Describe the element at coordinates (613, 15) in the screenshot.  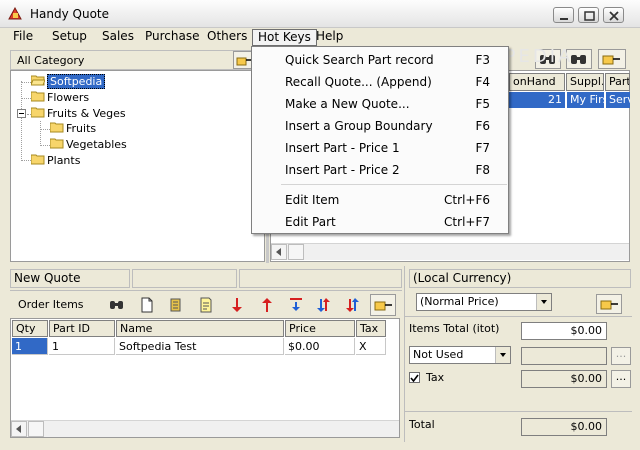
I see `close-button` at that location.